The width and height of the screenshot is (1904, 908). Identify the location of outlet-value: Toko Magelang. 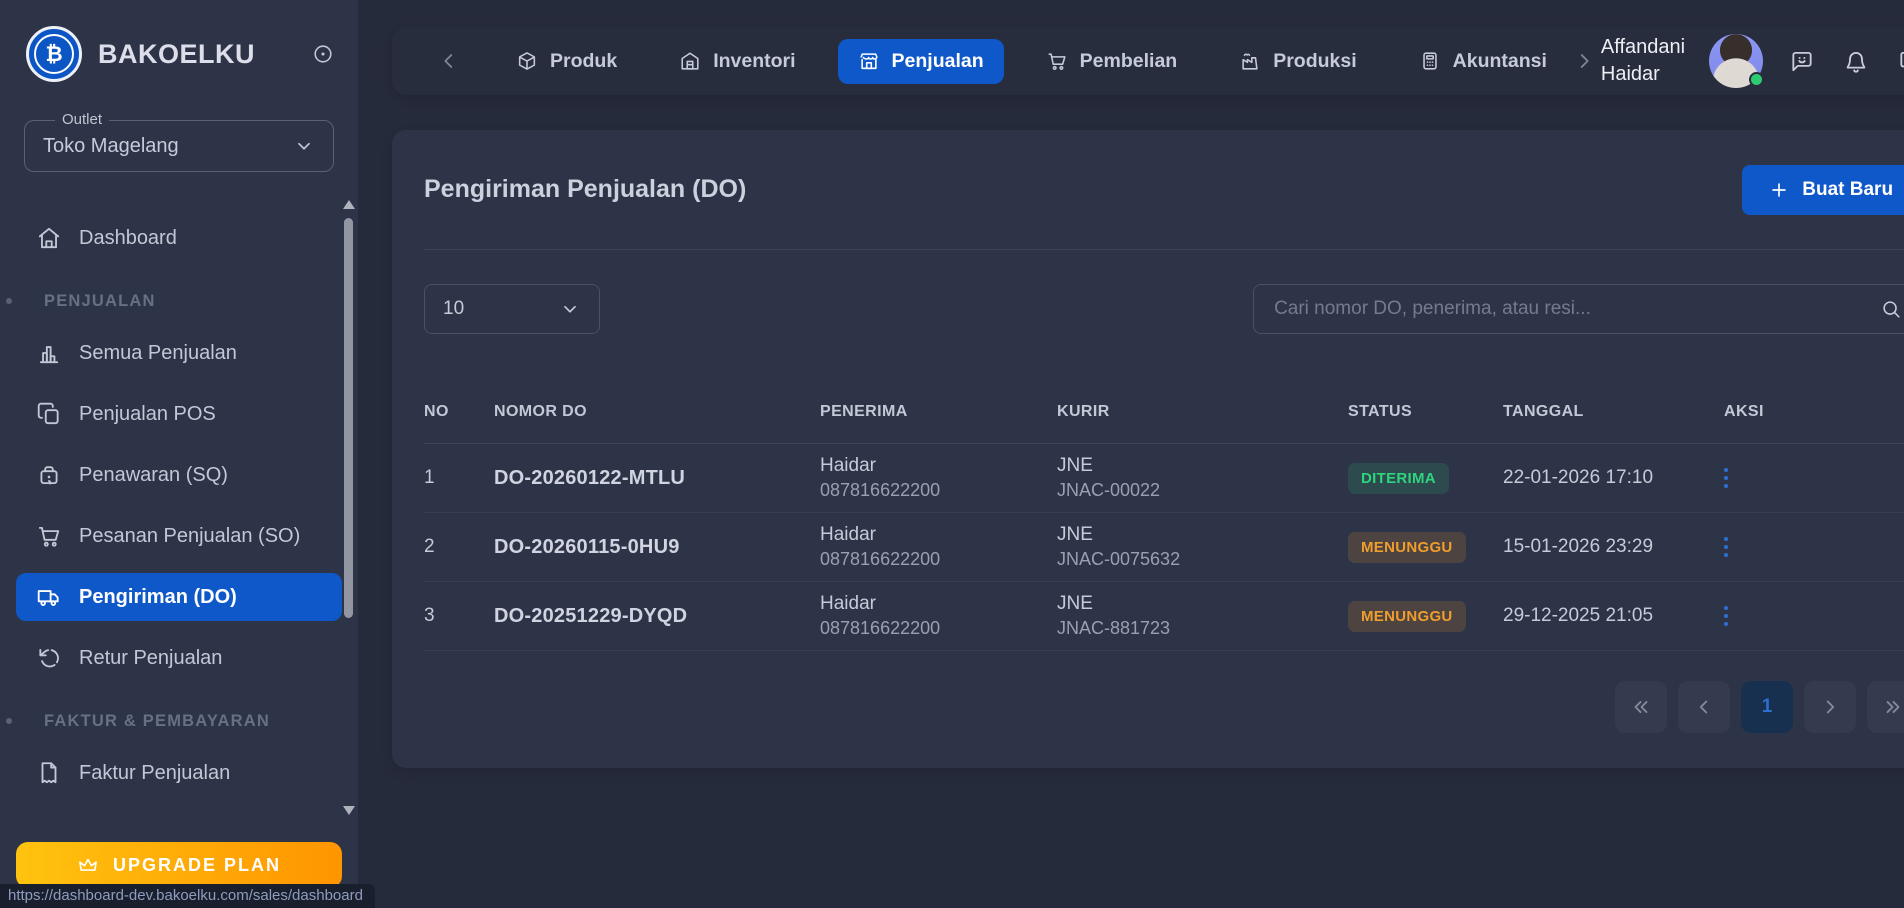
(111, 145).